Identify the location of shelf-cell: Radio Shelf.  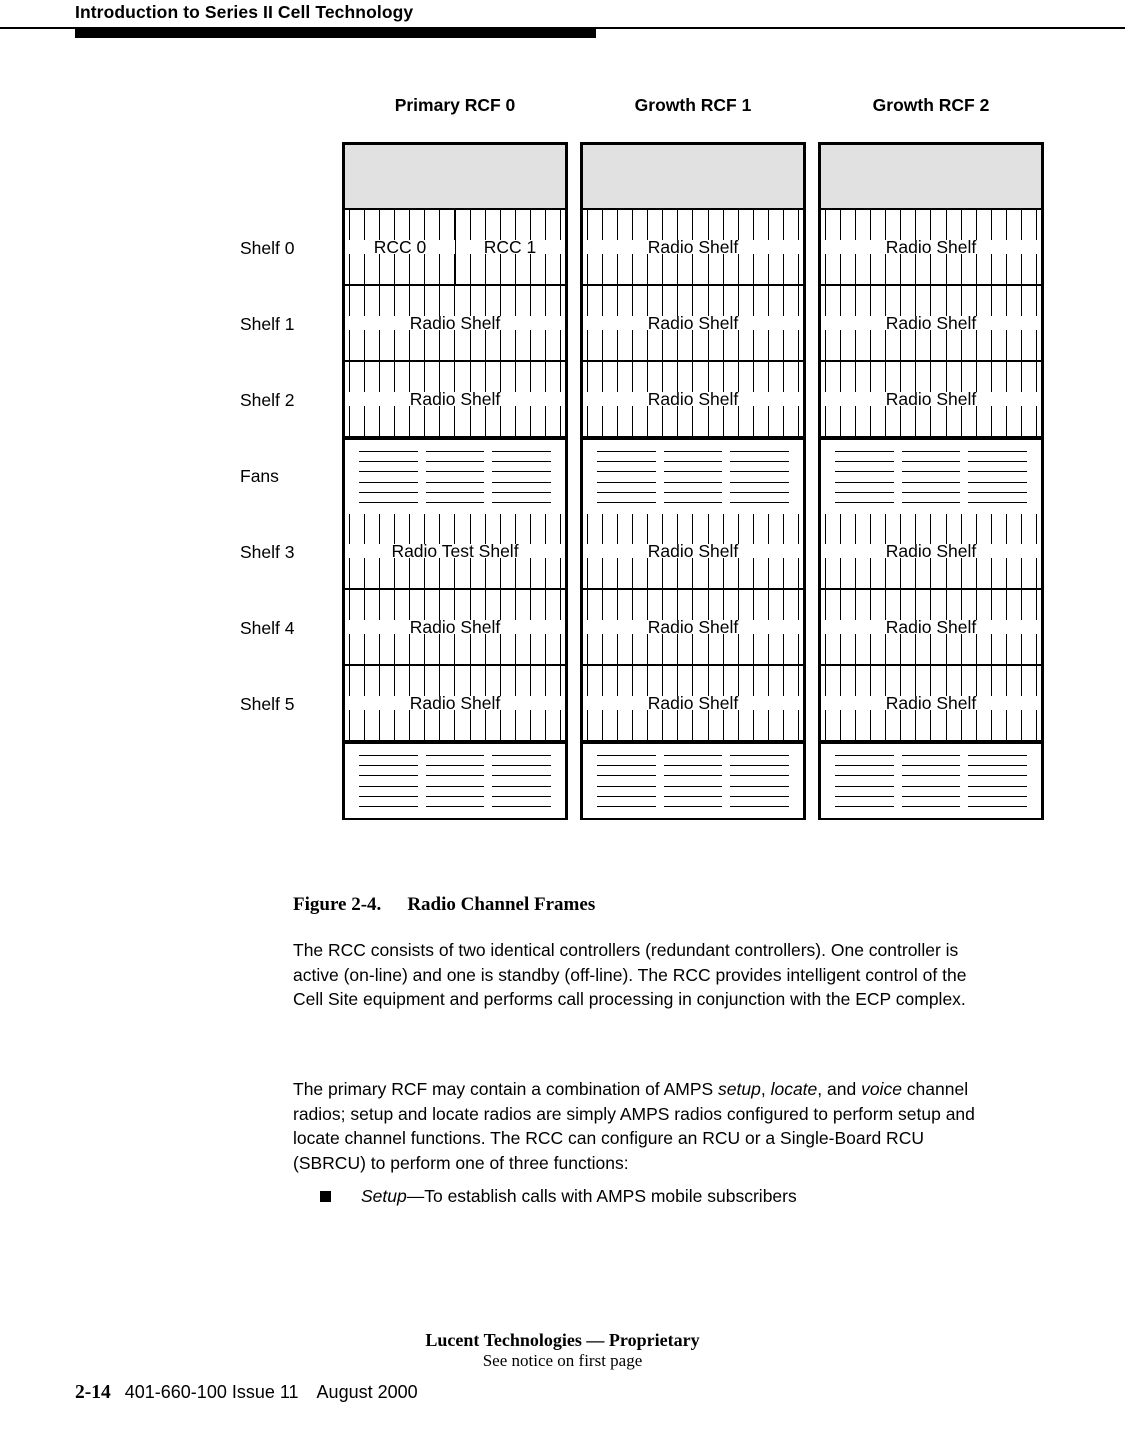
(455, 704).